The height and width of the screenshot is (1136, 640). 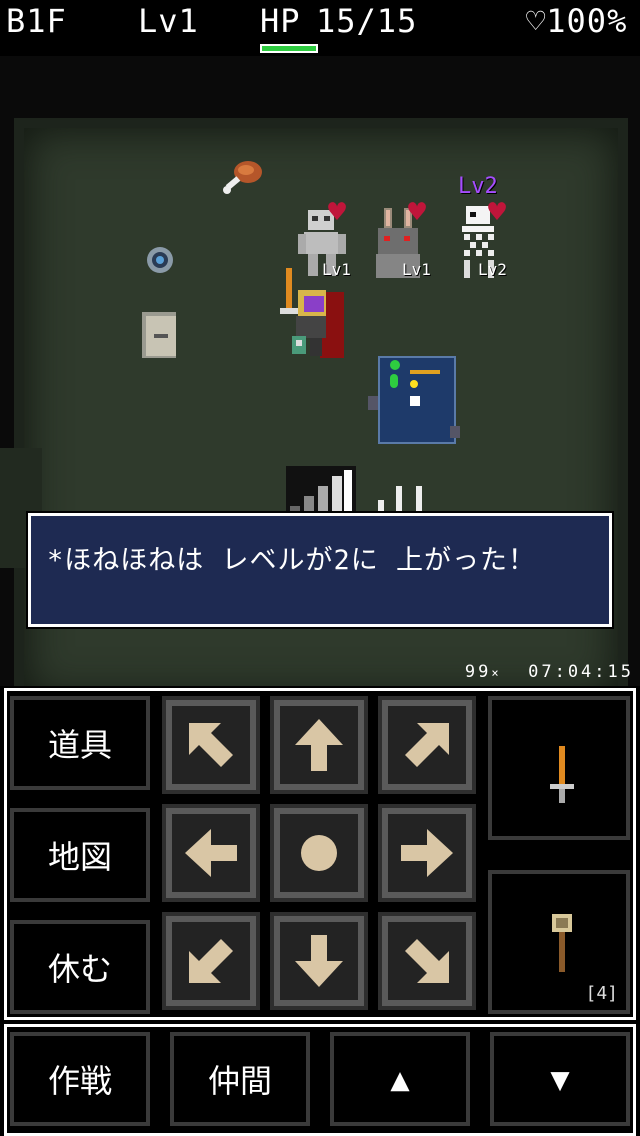 What do you see at coordinates (36, 21) in the screenshot?
I see `floor-label: B1F` at bounding box center [36, 21].